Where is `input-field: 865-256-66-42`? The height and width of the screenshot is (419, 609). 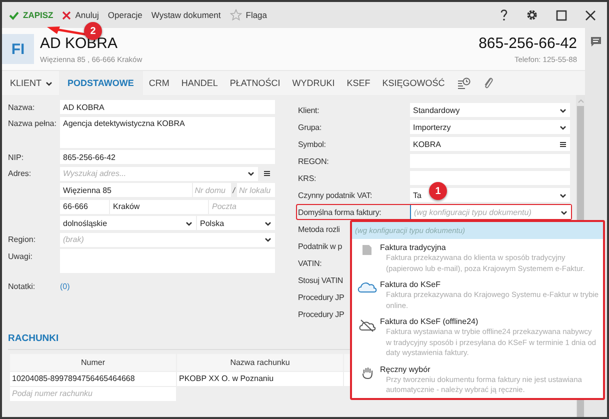 input-field: 865-256-66-42 is located at coordinates (167, 157).